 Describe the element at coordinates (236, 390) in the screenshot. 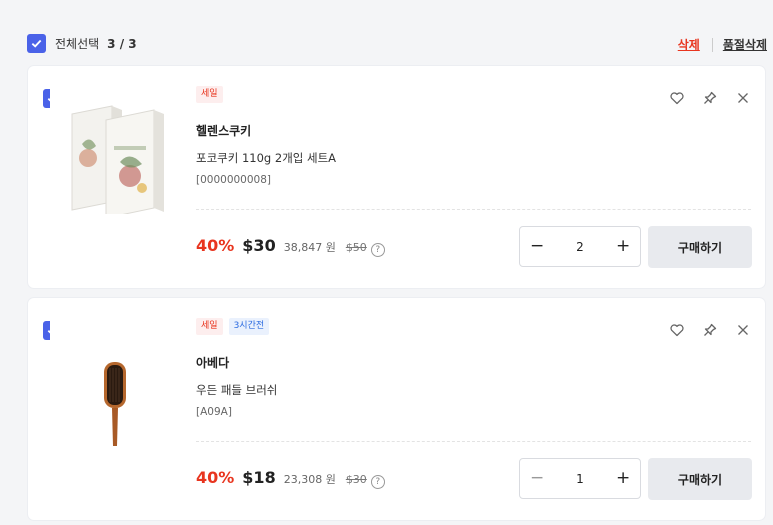

I see `product-name: 우든 패들 브러쉬` at that location.